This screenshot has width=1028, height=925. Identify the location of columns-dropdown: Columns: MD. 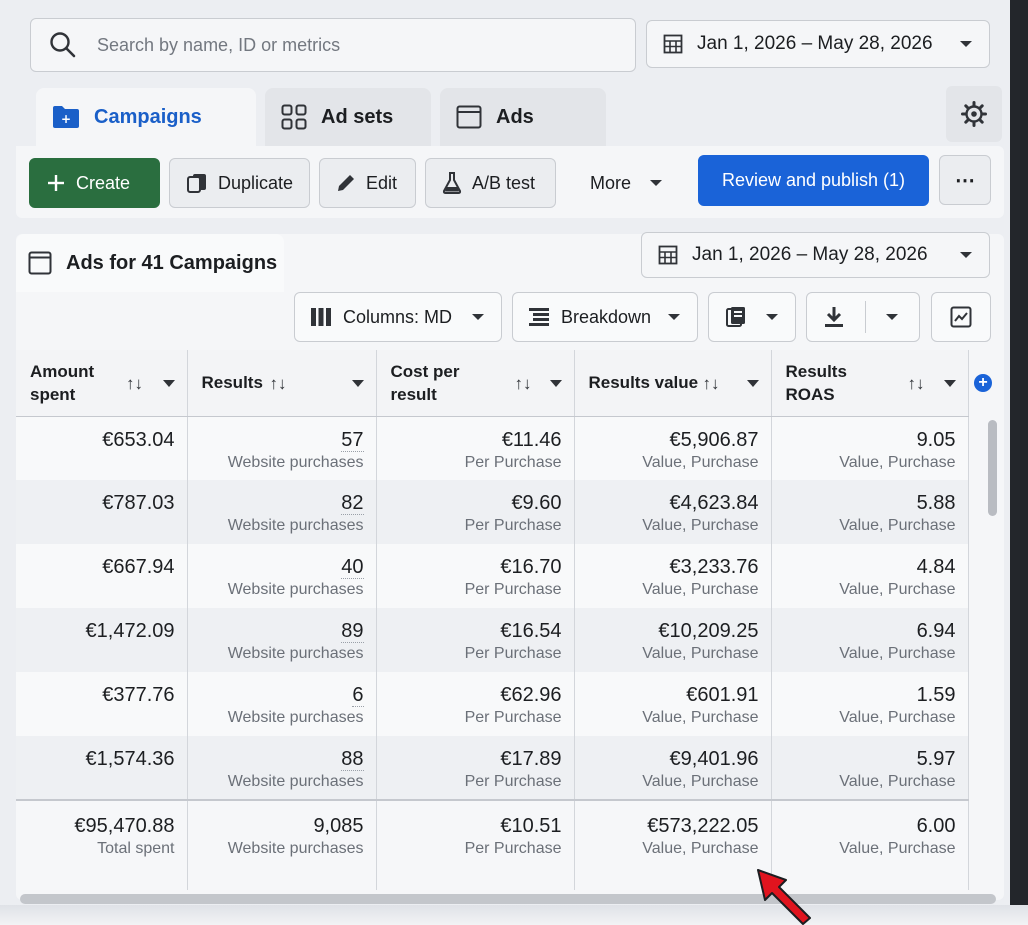
(398, 317).